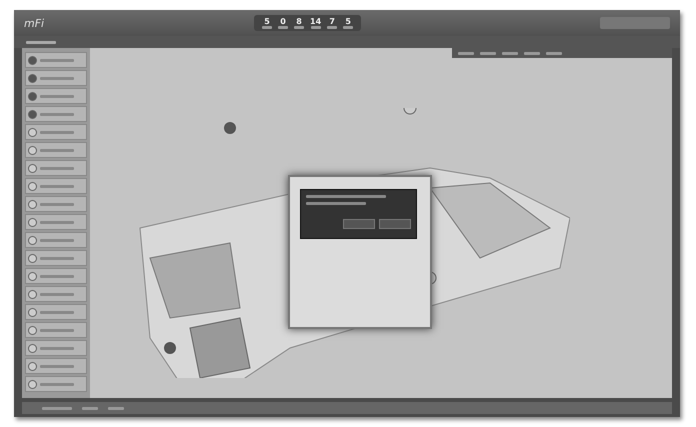  What do you see at coordinates (359, 224) in the screenshot?
I see `confirm-button` at bounding box center [359, 224].